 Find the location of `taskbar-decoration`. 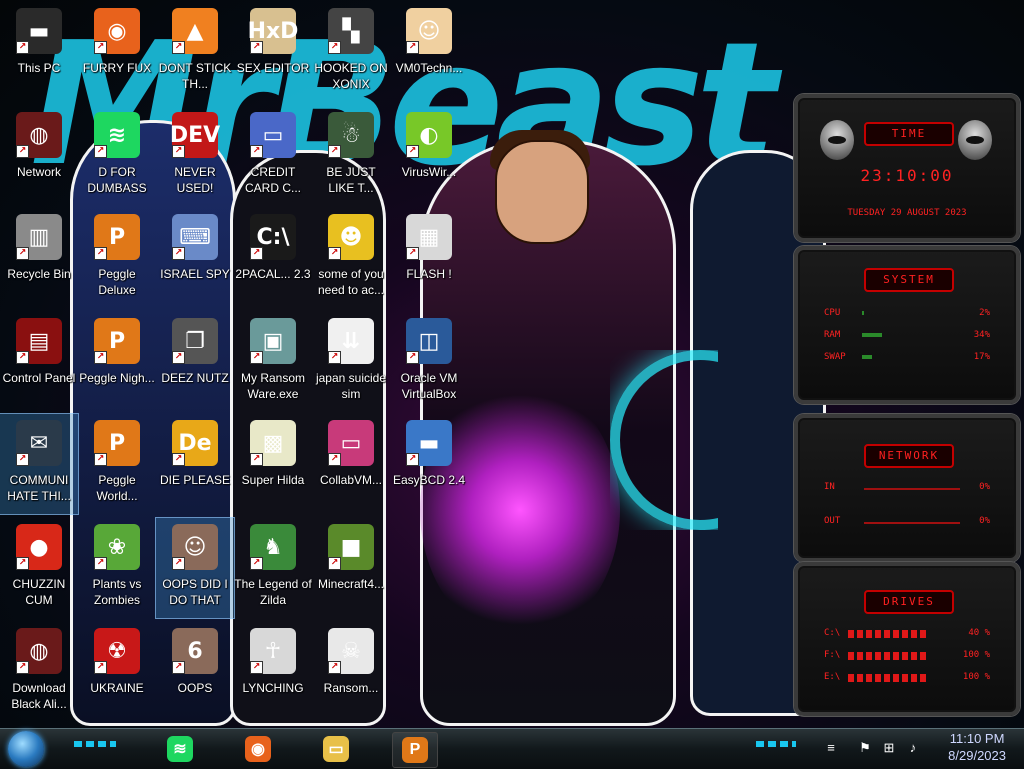

taskbar-decoration is located at coordinates (776, 744).